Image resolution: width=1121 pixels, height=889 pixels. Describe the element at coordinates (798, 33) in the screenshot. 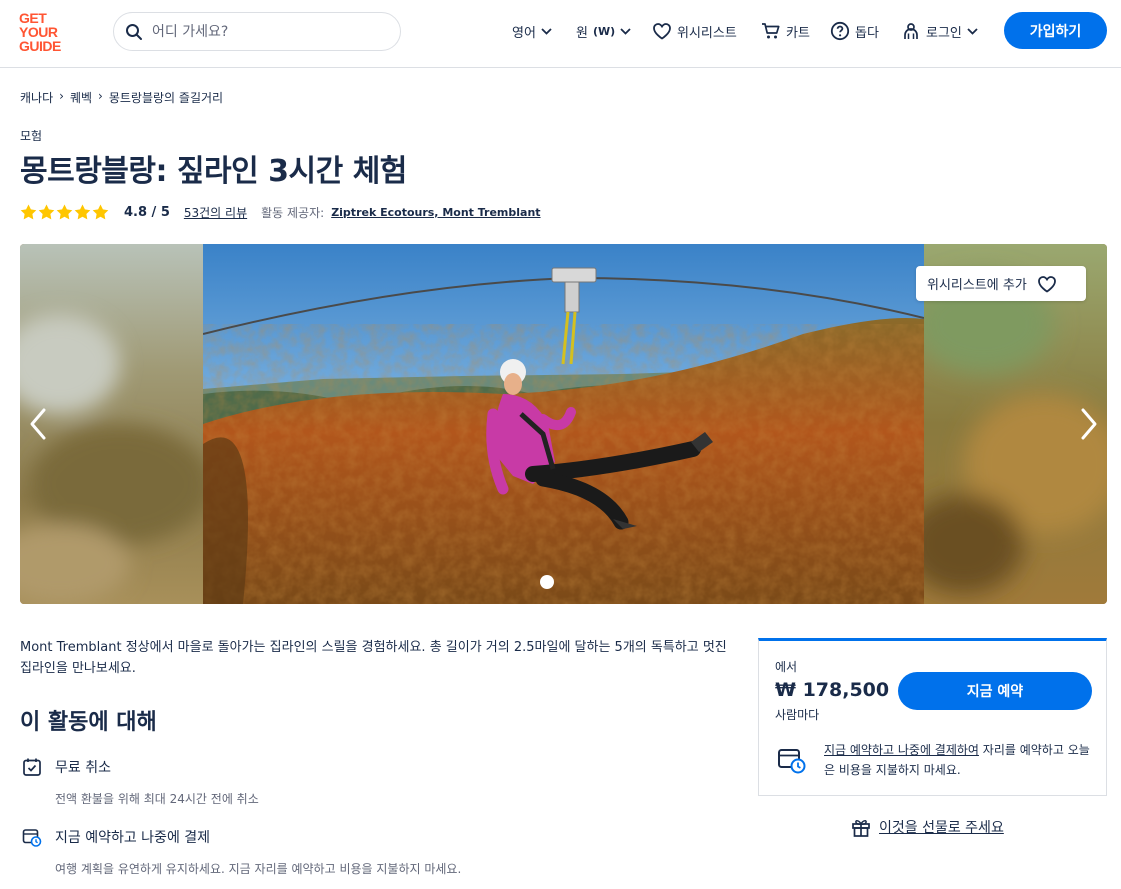

I see `cart-label: 카트` at that location.